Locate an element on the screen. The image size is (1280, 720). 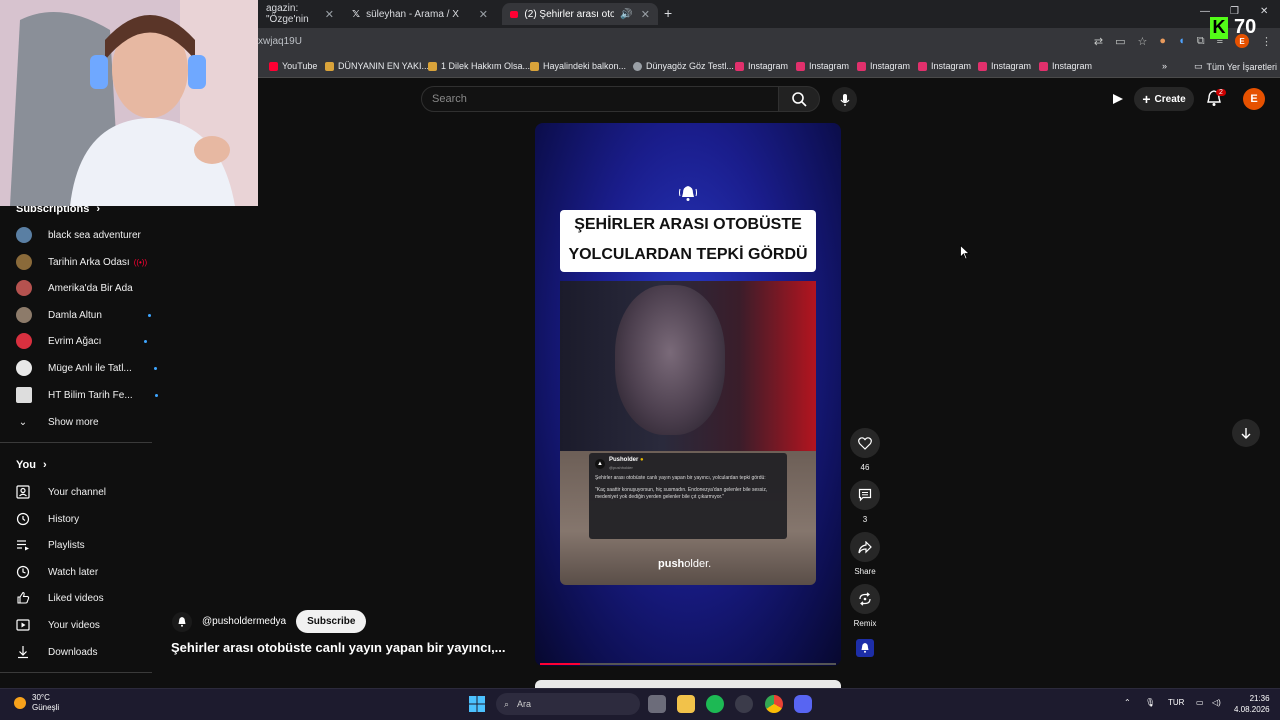
subscription-item: Amerika'da Bir Ada is located at coordinates (74, 288).